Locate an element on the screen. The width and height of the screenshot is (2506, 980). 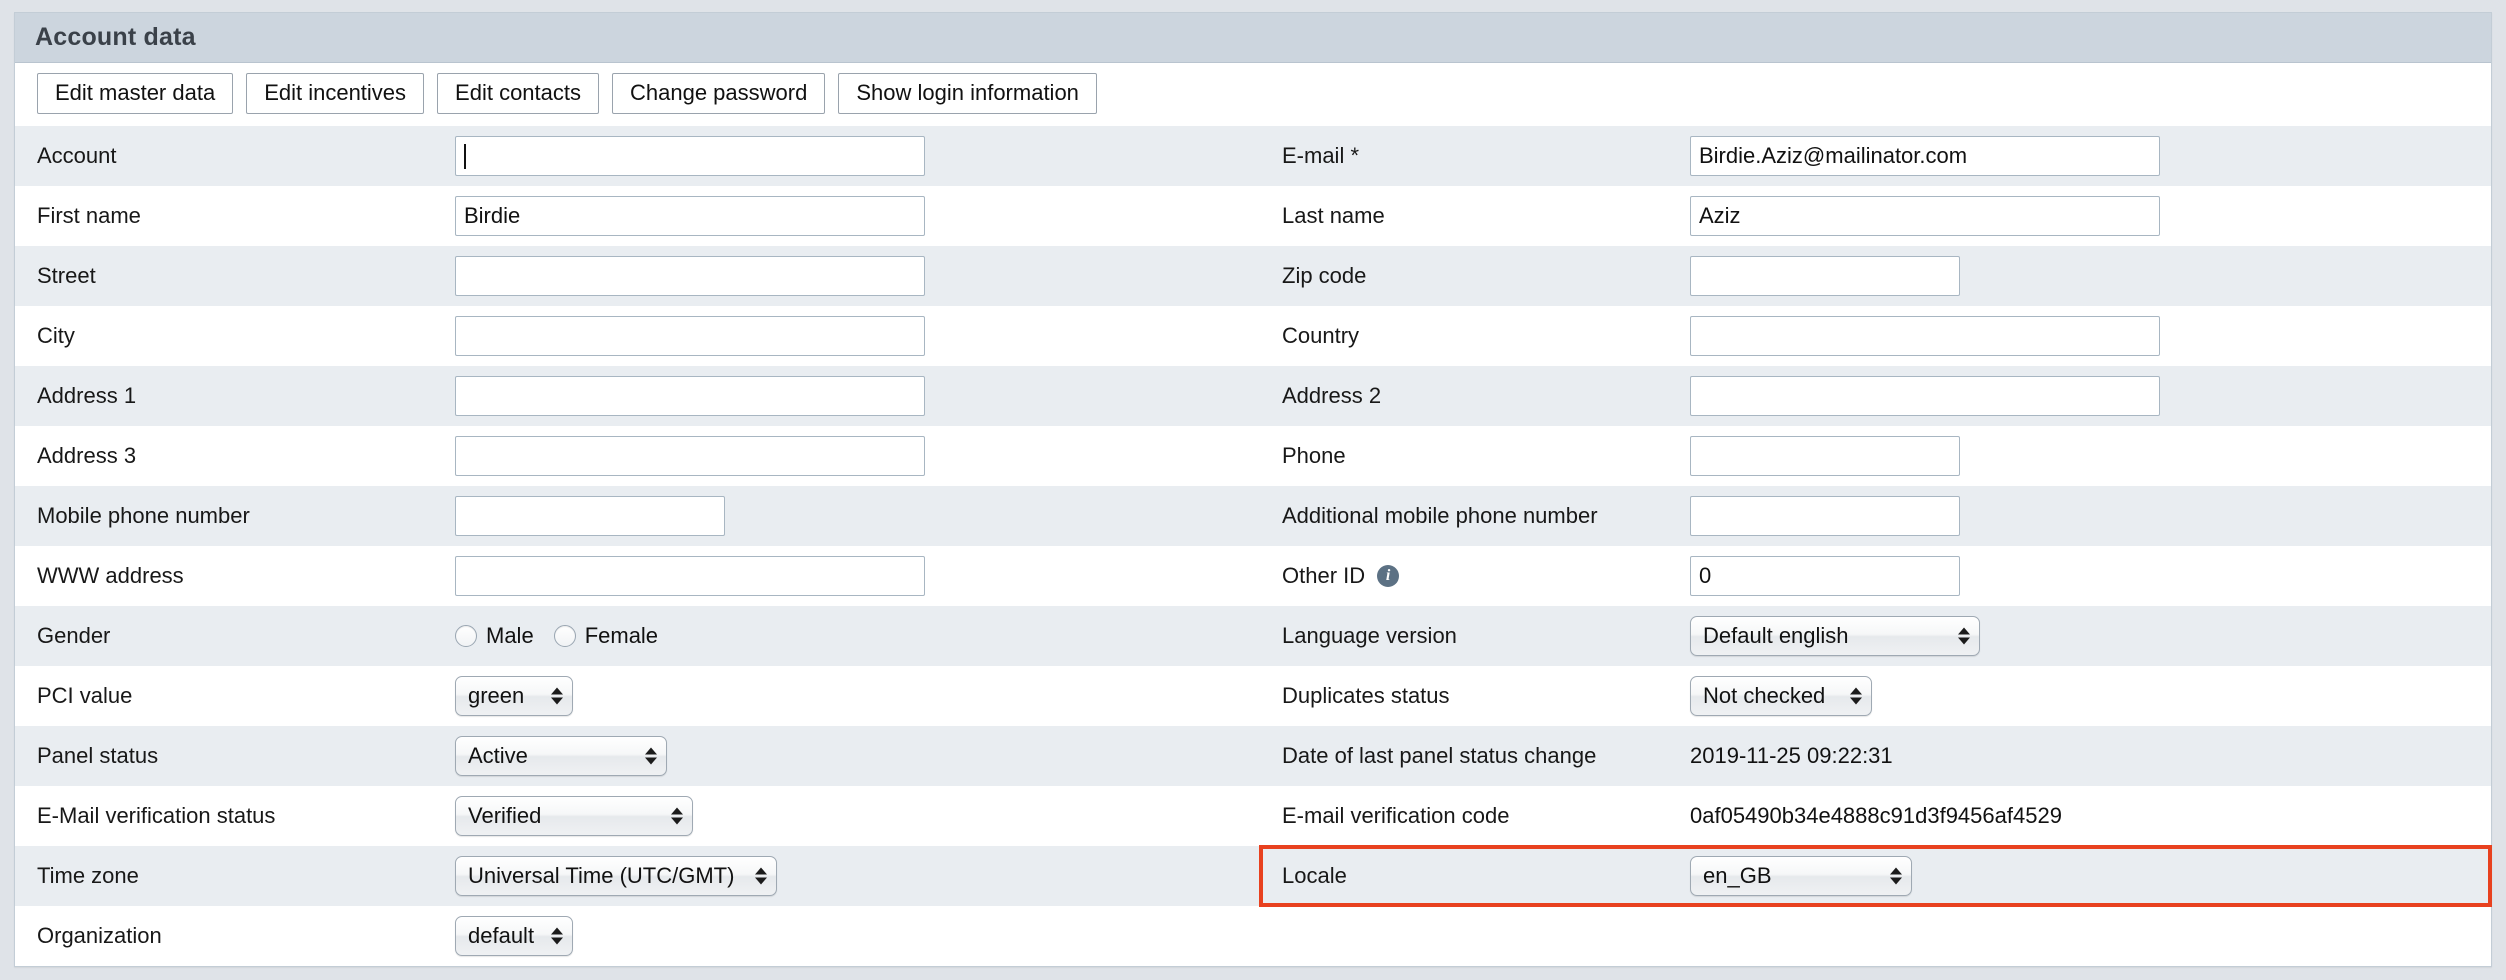
edit-incentives-button: Edit incentives is located at coordinates (335, 94).